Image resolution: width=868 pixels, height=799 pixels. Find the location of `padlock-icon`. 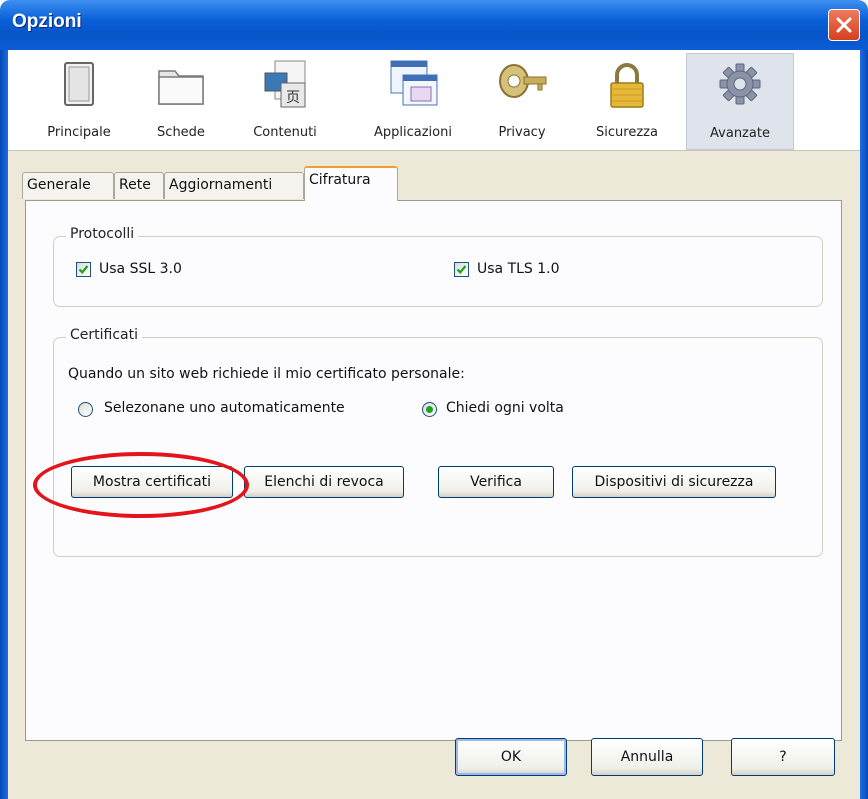

padlock-icon is located at coordinates (627, 85).